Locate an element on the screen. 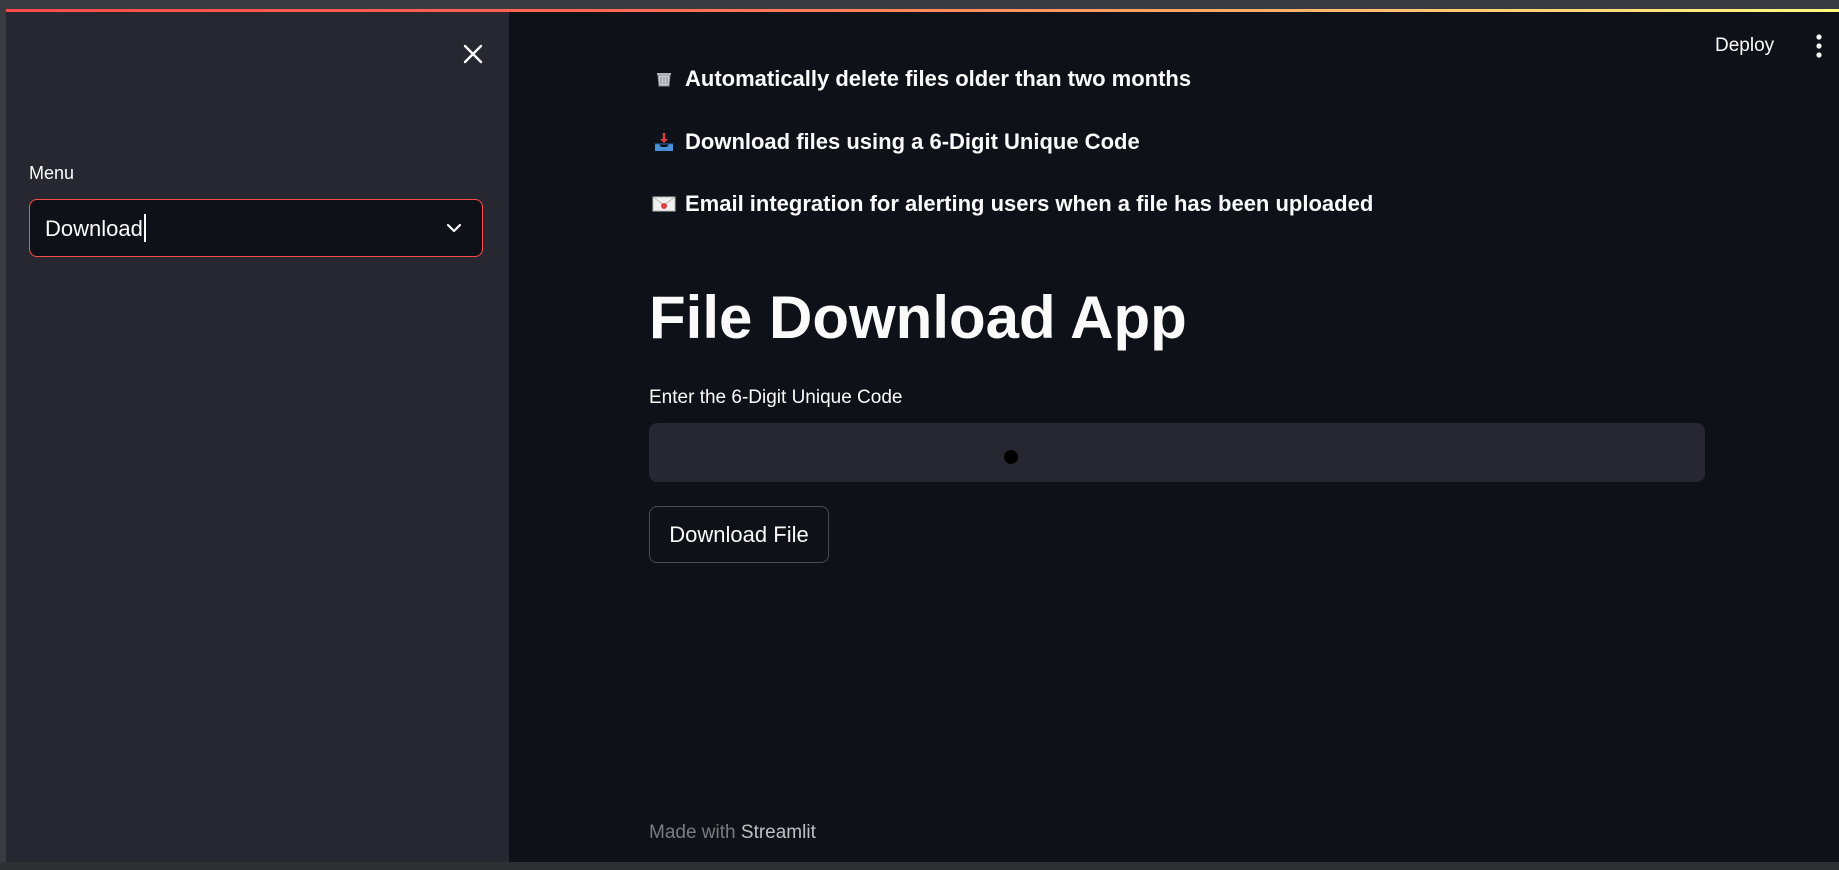  envelope-icon is located at coordinates (664, 204).